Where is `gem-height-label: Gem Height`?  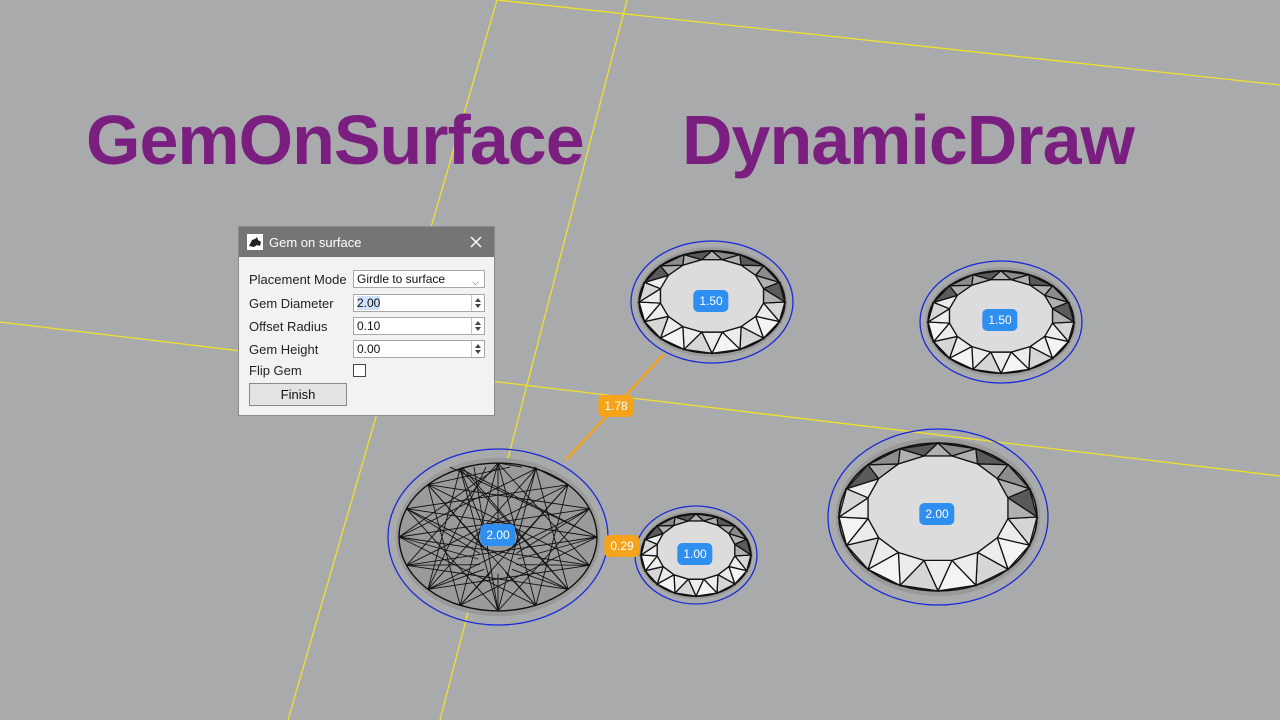
gem-height-label: Gem Height is located at coordinates (284, 349).